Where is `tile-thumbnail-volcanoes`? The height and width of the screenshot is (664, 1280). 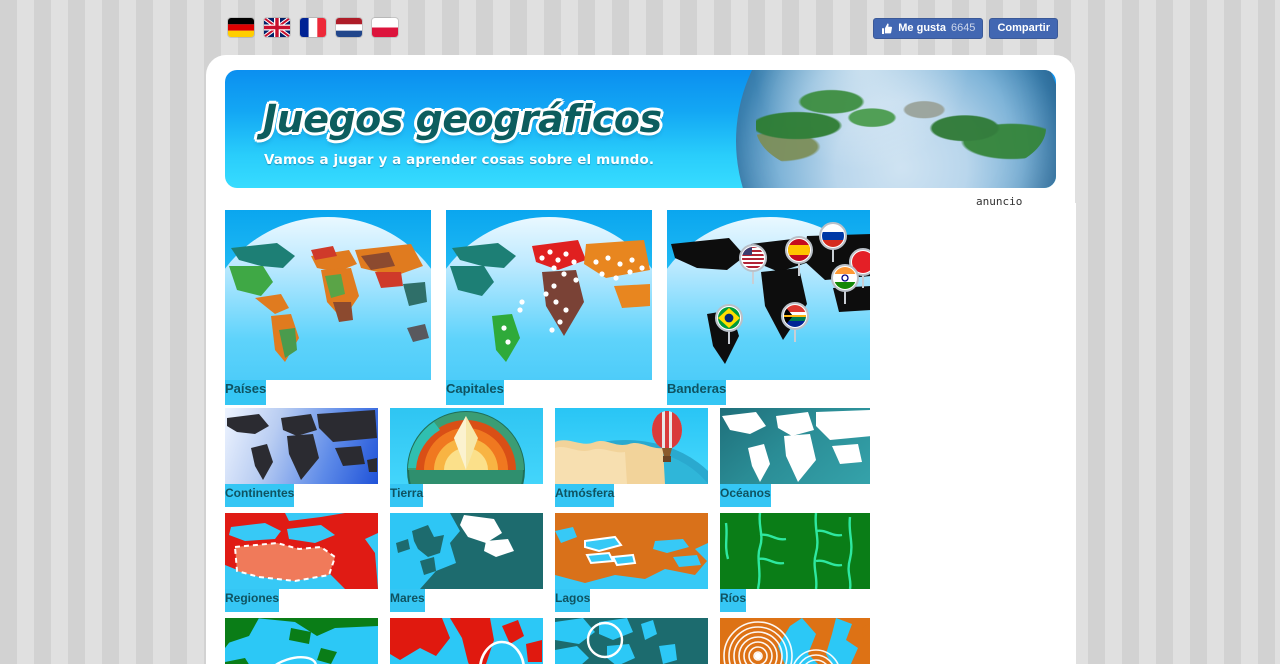
tile-thumbnail-volcanoes is located at coordinates (796, 641).